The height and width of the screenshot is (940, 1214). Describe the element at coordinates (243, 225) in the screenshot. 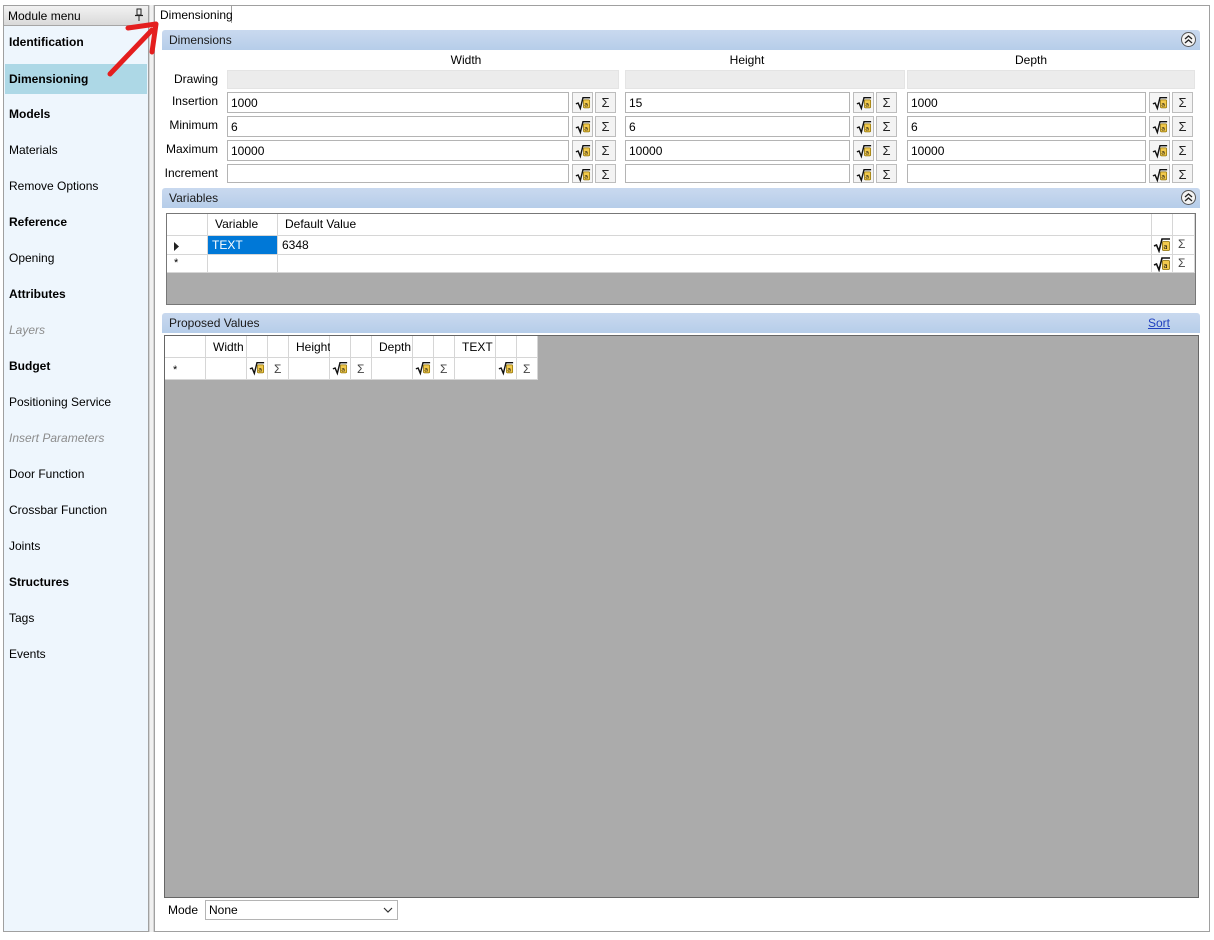

I see `grid-header-variable: Variable` at that location.